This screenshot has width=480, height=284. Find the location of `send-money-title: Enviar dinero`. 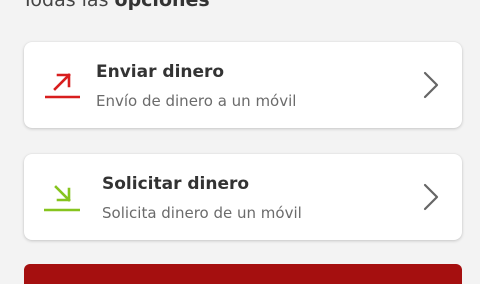

send-money-title: Enviar dinero is located at coordinates (160, 72).